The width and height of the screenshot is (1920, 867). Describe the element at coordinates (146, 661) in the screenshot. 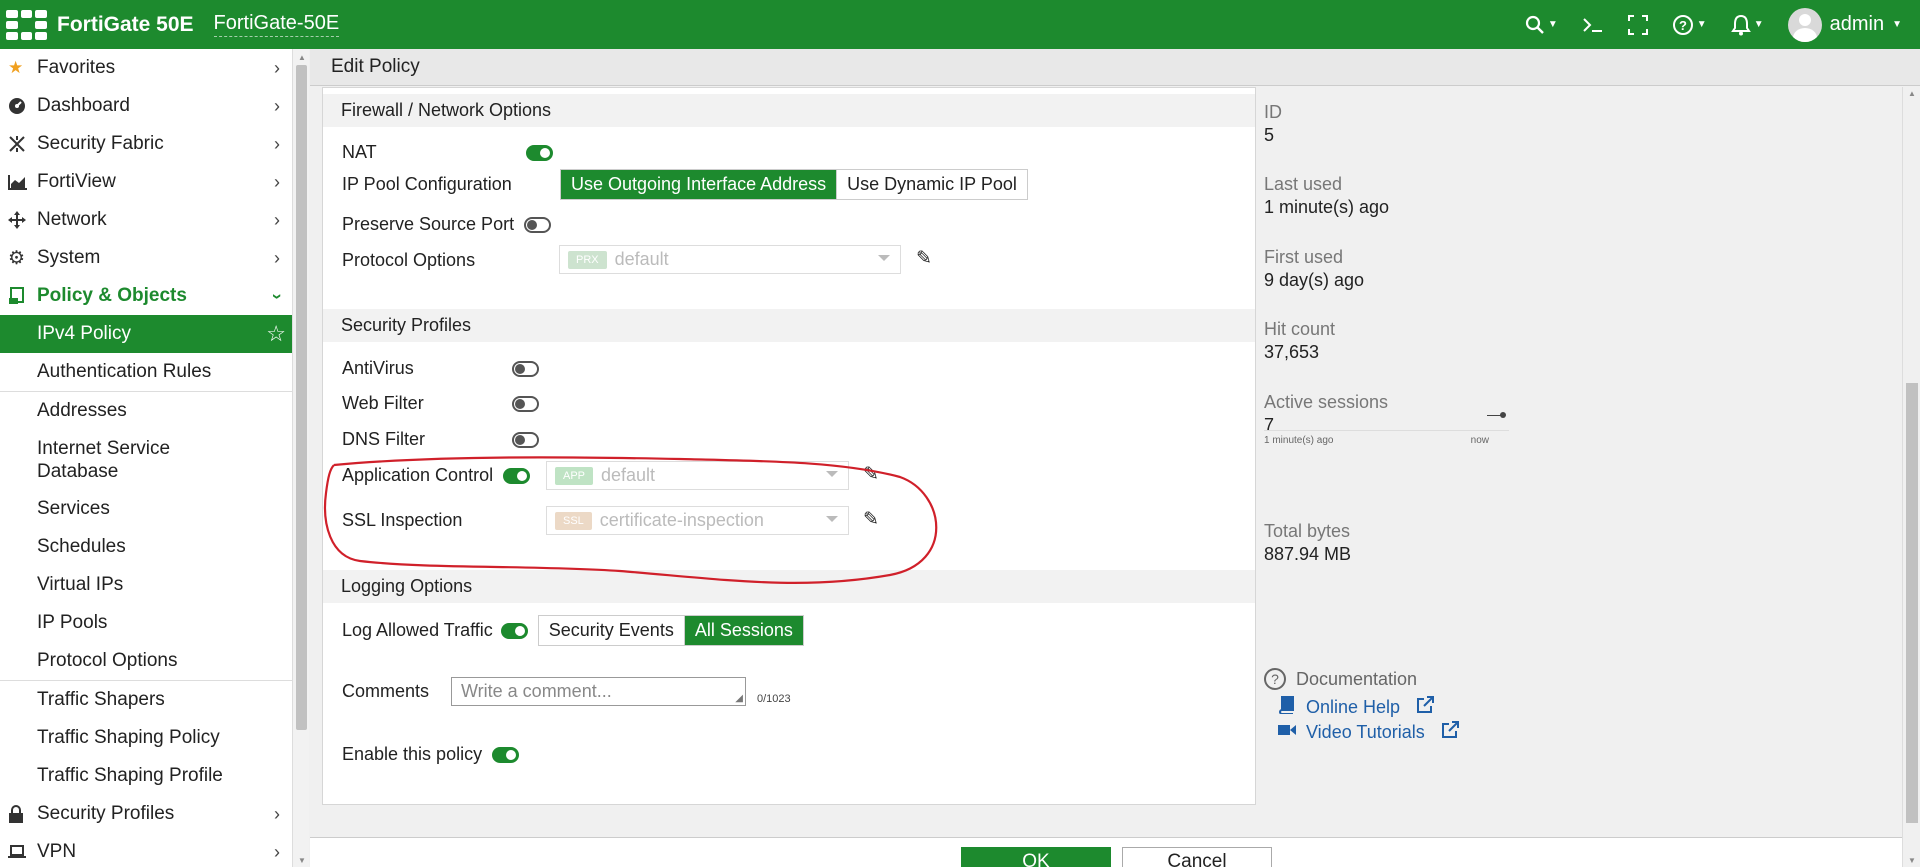

I see `sidebar-item-protocol-options: Protocol Options` at that location.